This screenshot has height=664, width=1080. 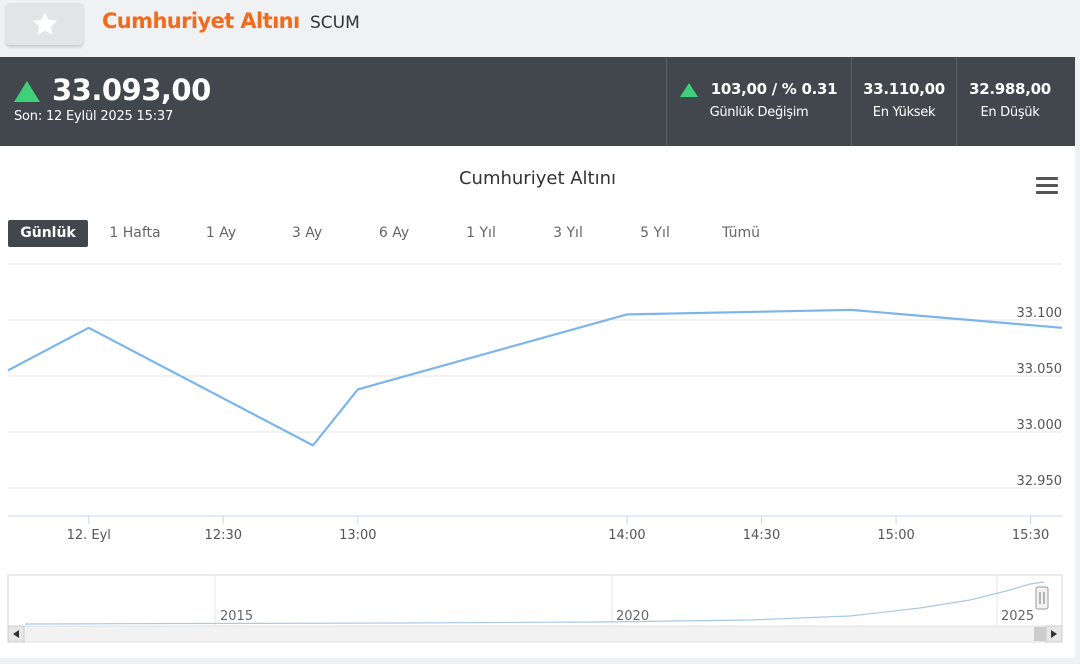 I want to click on current-price: 33.093,00, so click(x=131, y=90).